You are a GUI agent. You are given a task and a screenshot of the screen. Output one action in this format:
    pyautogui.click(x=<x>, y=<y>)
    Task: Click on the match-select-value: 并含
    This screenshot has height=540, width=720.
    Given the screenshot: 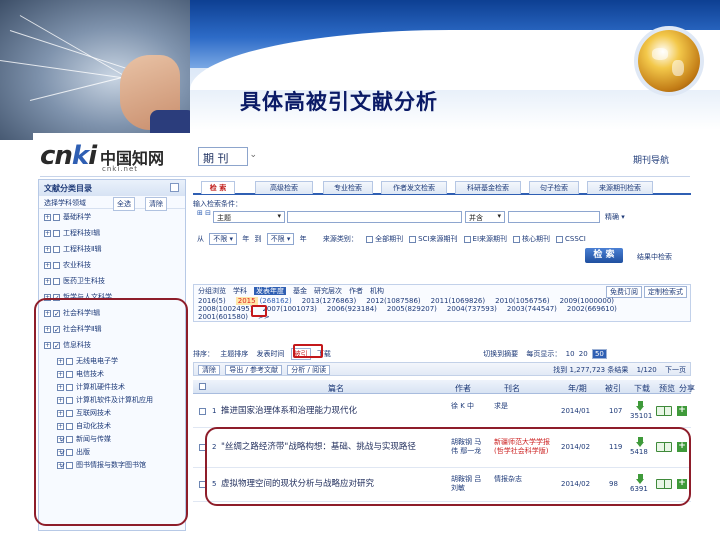 What is the action you would take?
    pyautogui.click(x=476, y=218)
    